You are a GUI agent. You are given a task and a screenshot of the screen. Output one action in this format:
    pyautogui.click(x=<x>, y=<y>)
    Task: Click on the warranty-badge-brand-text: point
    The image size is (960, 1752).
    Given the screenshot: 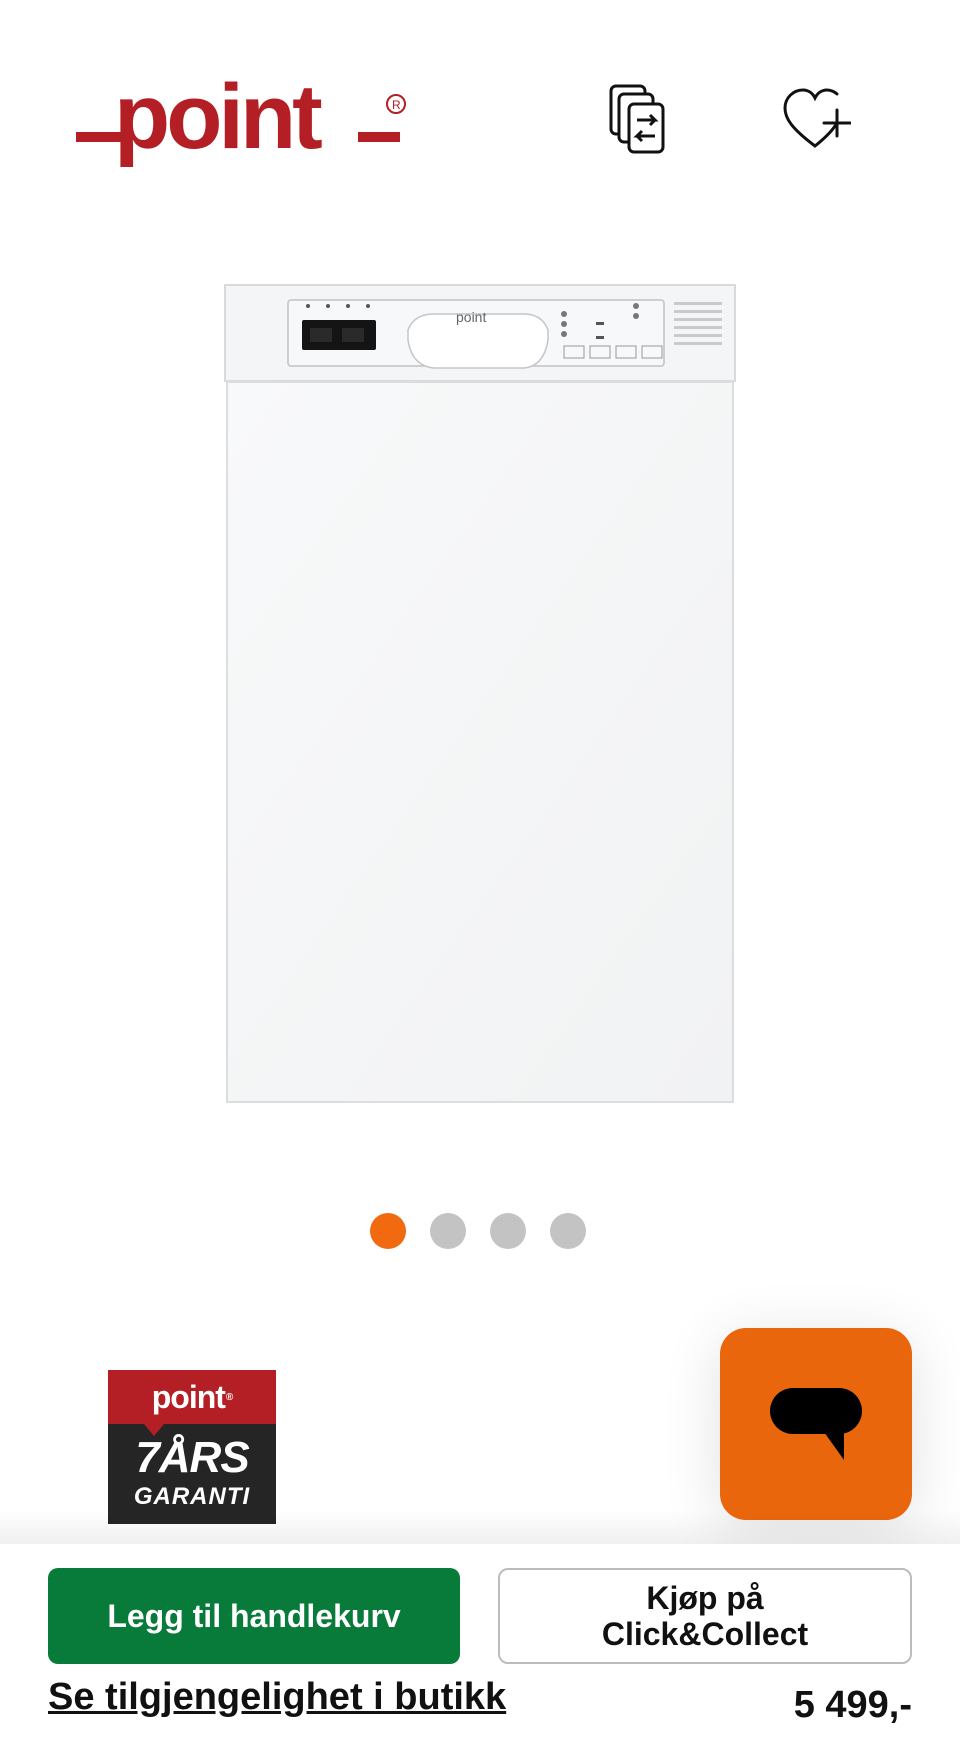 What is the action you would take?
    pyautogui.click(x=188, y=1396)
    